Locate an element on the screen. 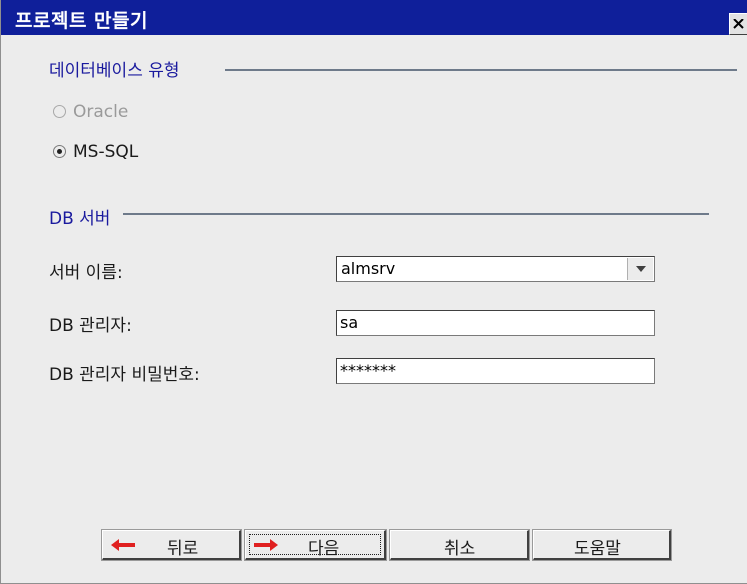 Image resolution: width=747 pixels, height=584 pixels. server-name-dropdown-button is located at coordinates (640, 269).